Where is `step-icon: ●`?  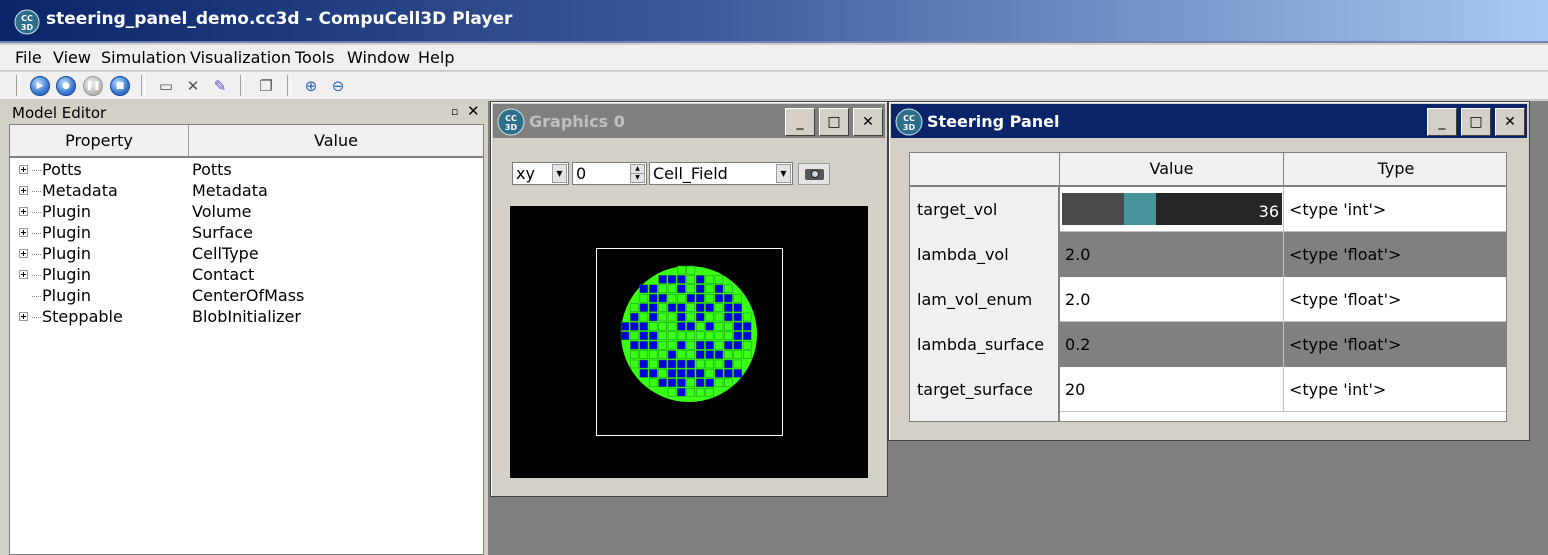
step-icon: ● is located at coordinates (66, 86).